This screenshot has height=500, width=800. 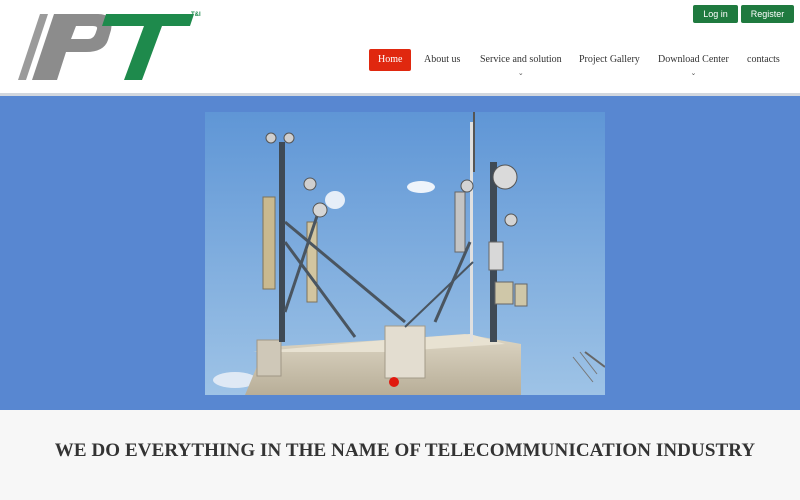 I want to click on pt-logo, so click(x=111, y=48).